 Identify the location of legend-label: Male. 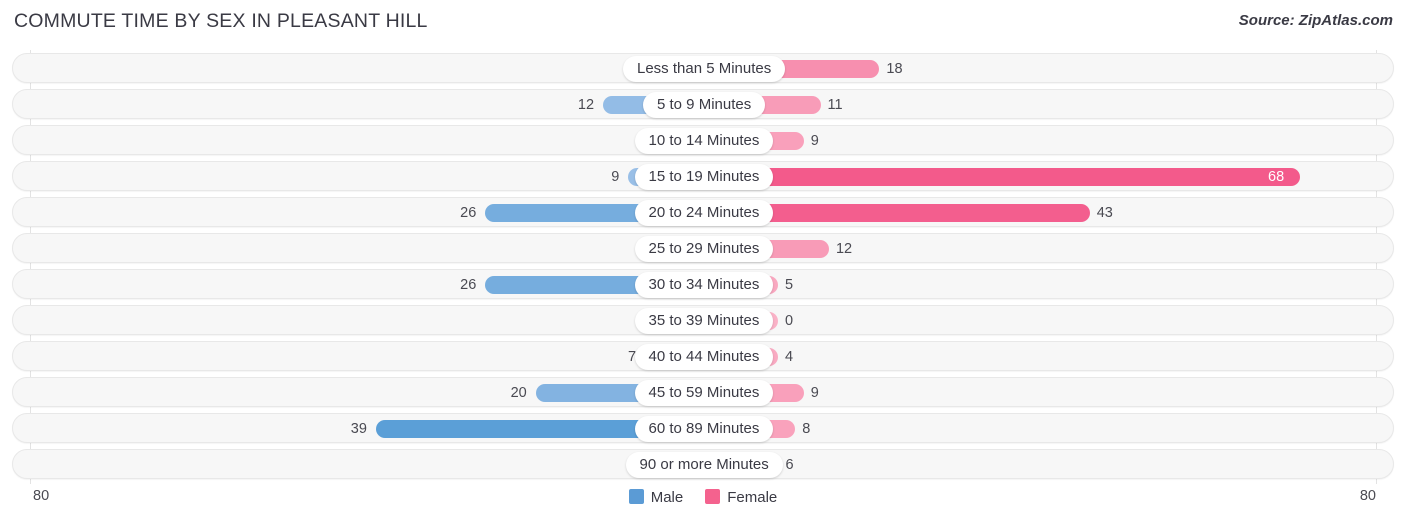
(667, 497).